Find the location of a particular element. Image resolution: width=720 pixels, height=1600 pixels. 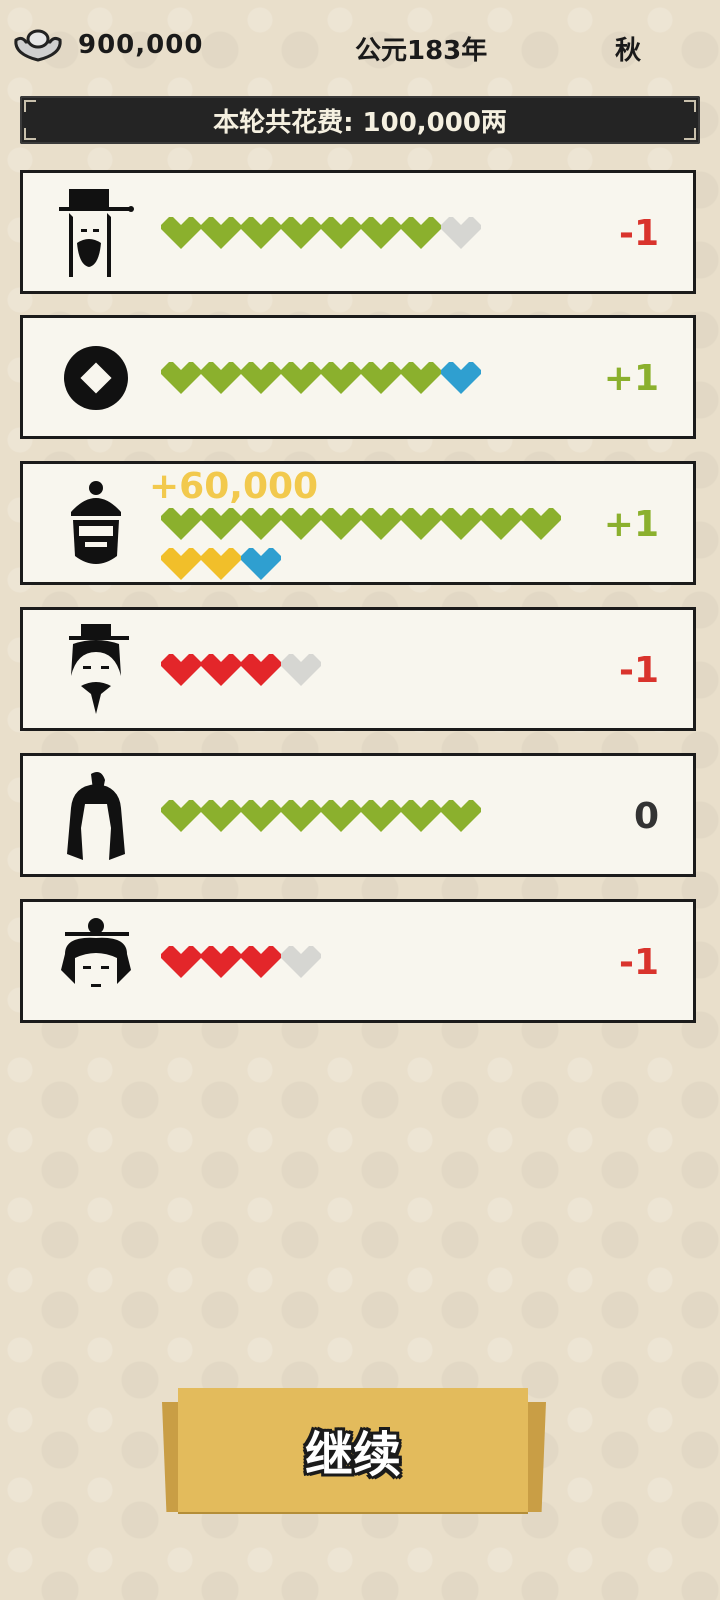

lady-portrait-icon is located at coordinates (96, 952).